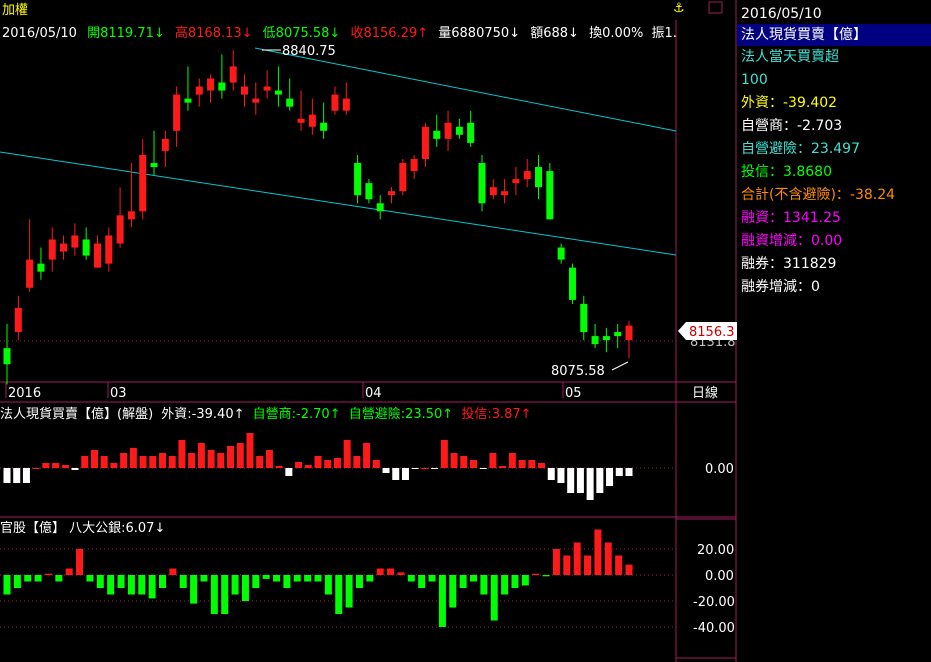 The width and height of the screenshot is (931, 662). Describe the element at coordinates (792, 126) in the screenshot. I see `sidebar-dealer: 自營商：-2.703` at that location.